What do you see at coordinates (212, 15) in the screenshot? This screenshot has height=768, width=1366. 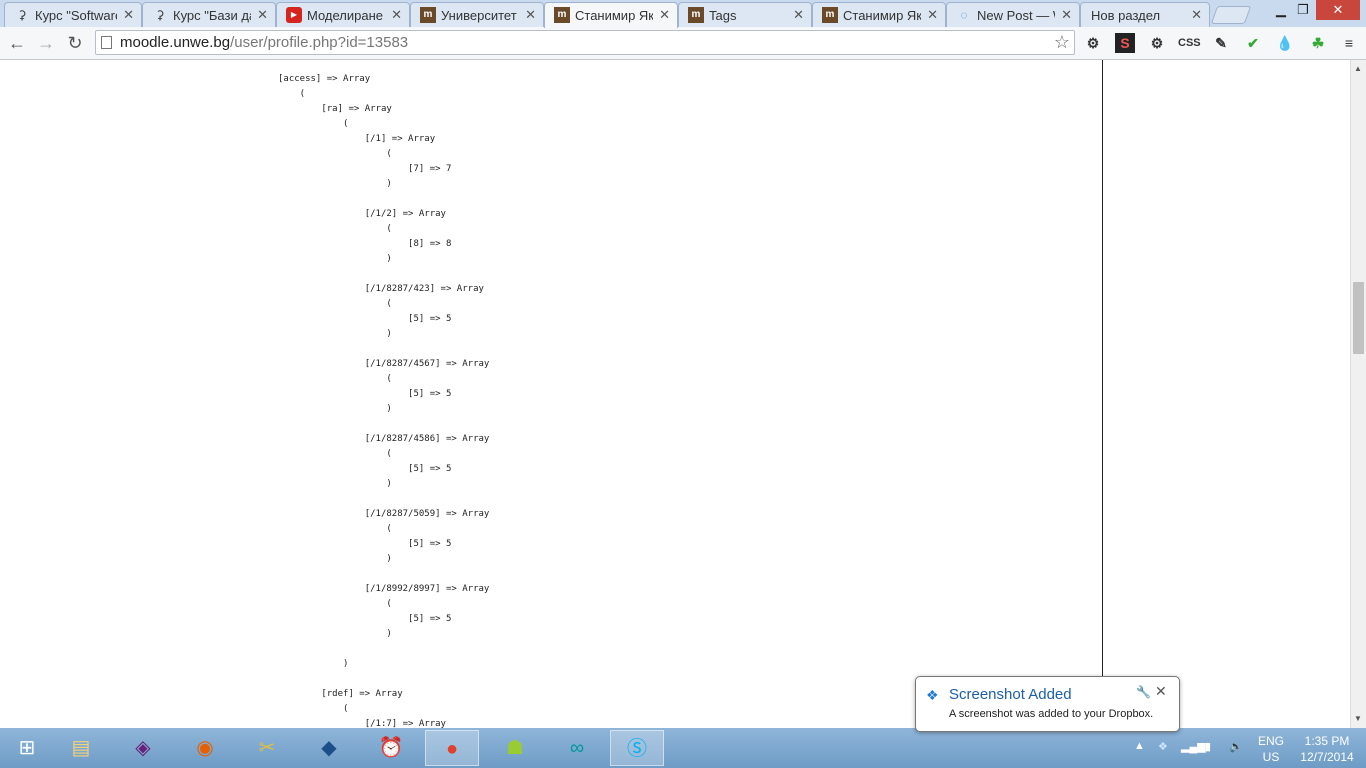 I see `tab-title: Курс "Бази дан` at bounding box center [212, 15].